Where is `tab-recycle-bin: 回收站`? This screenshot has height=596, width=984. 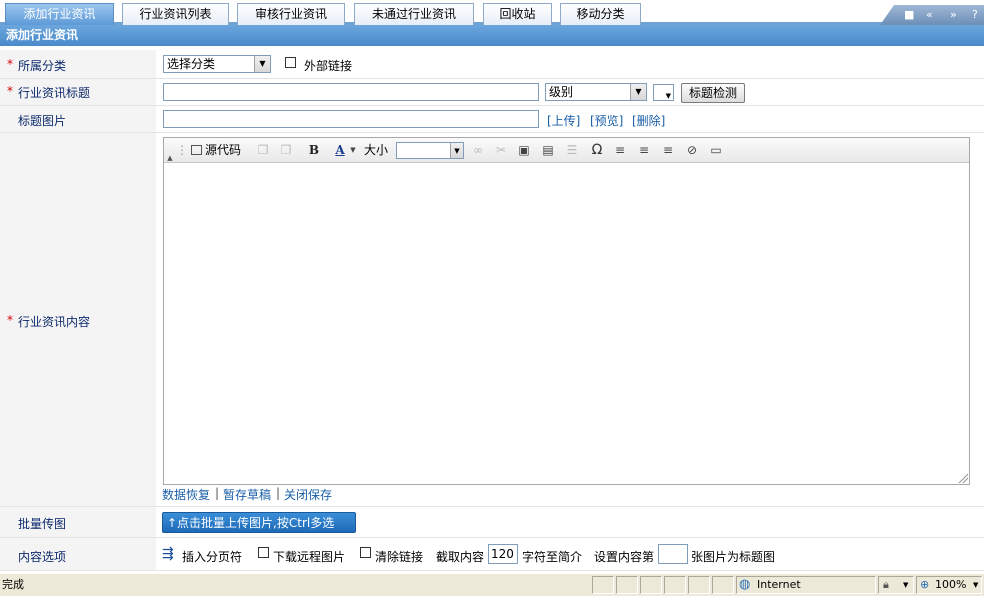 tab-recycle-bin: 回收站 is located at coordinates (517, 14).